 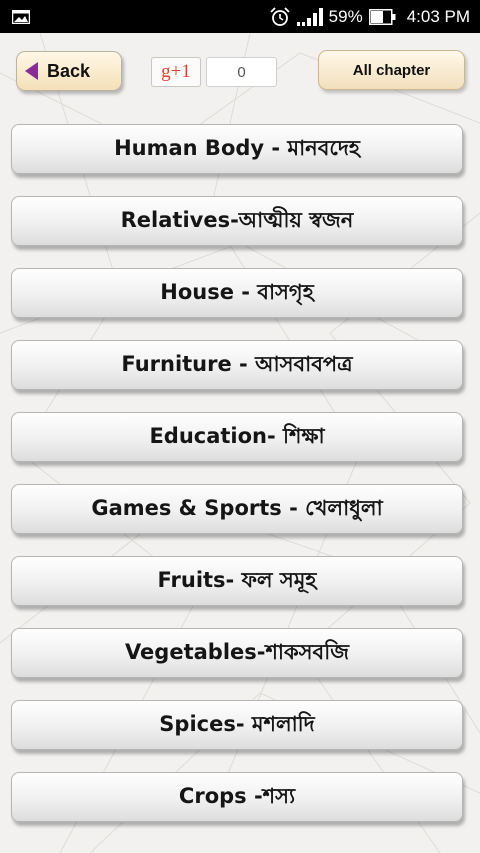 I want to click on chapter-button-spices: Spices- মশলাদি, so click(x=237, y=725).